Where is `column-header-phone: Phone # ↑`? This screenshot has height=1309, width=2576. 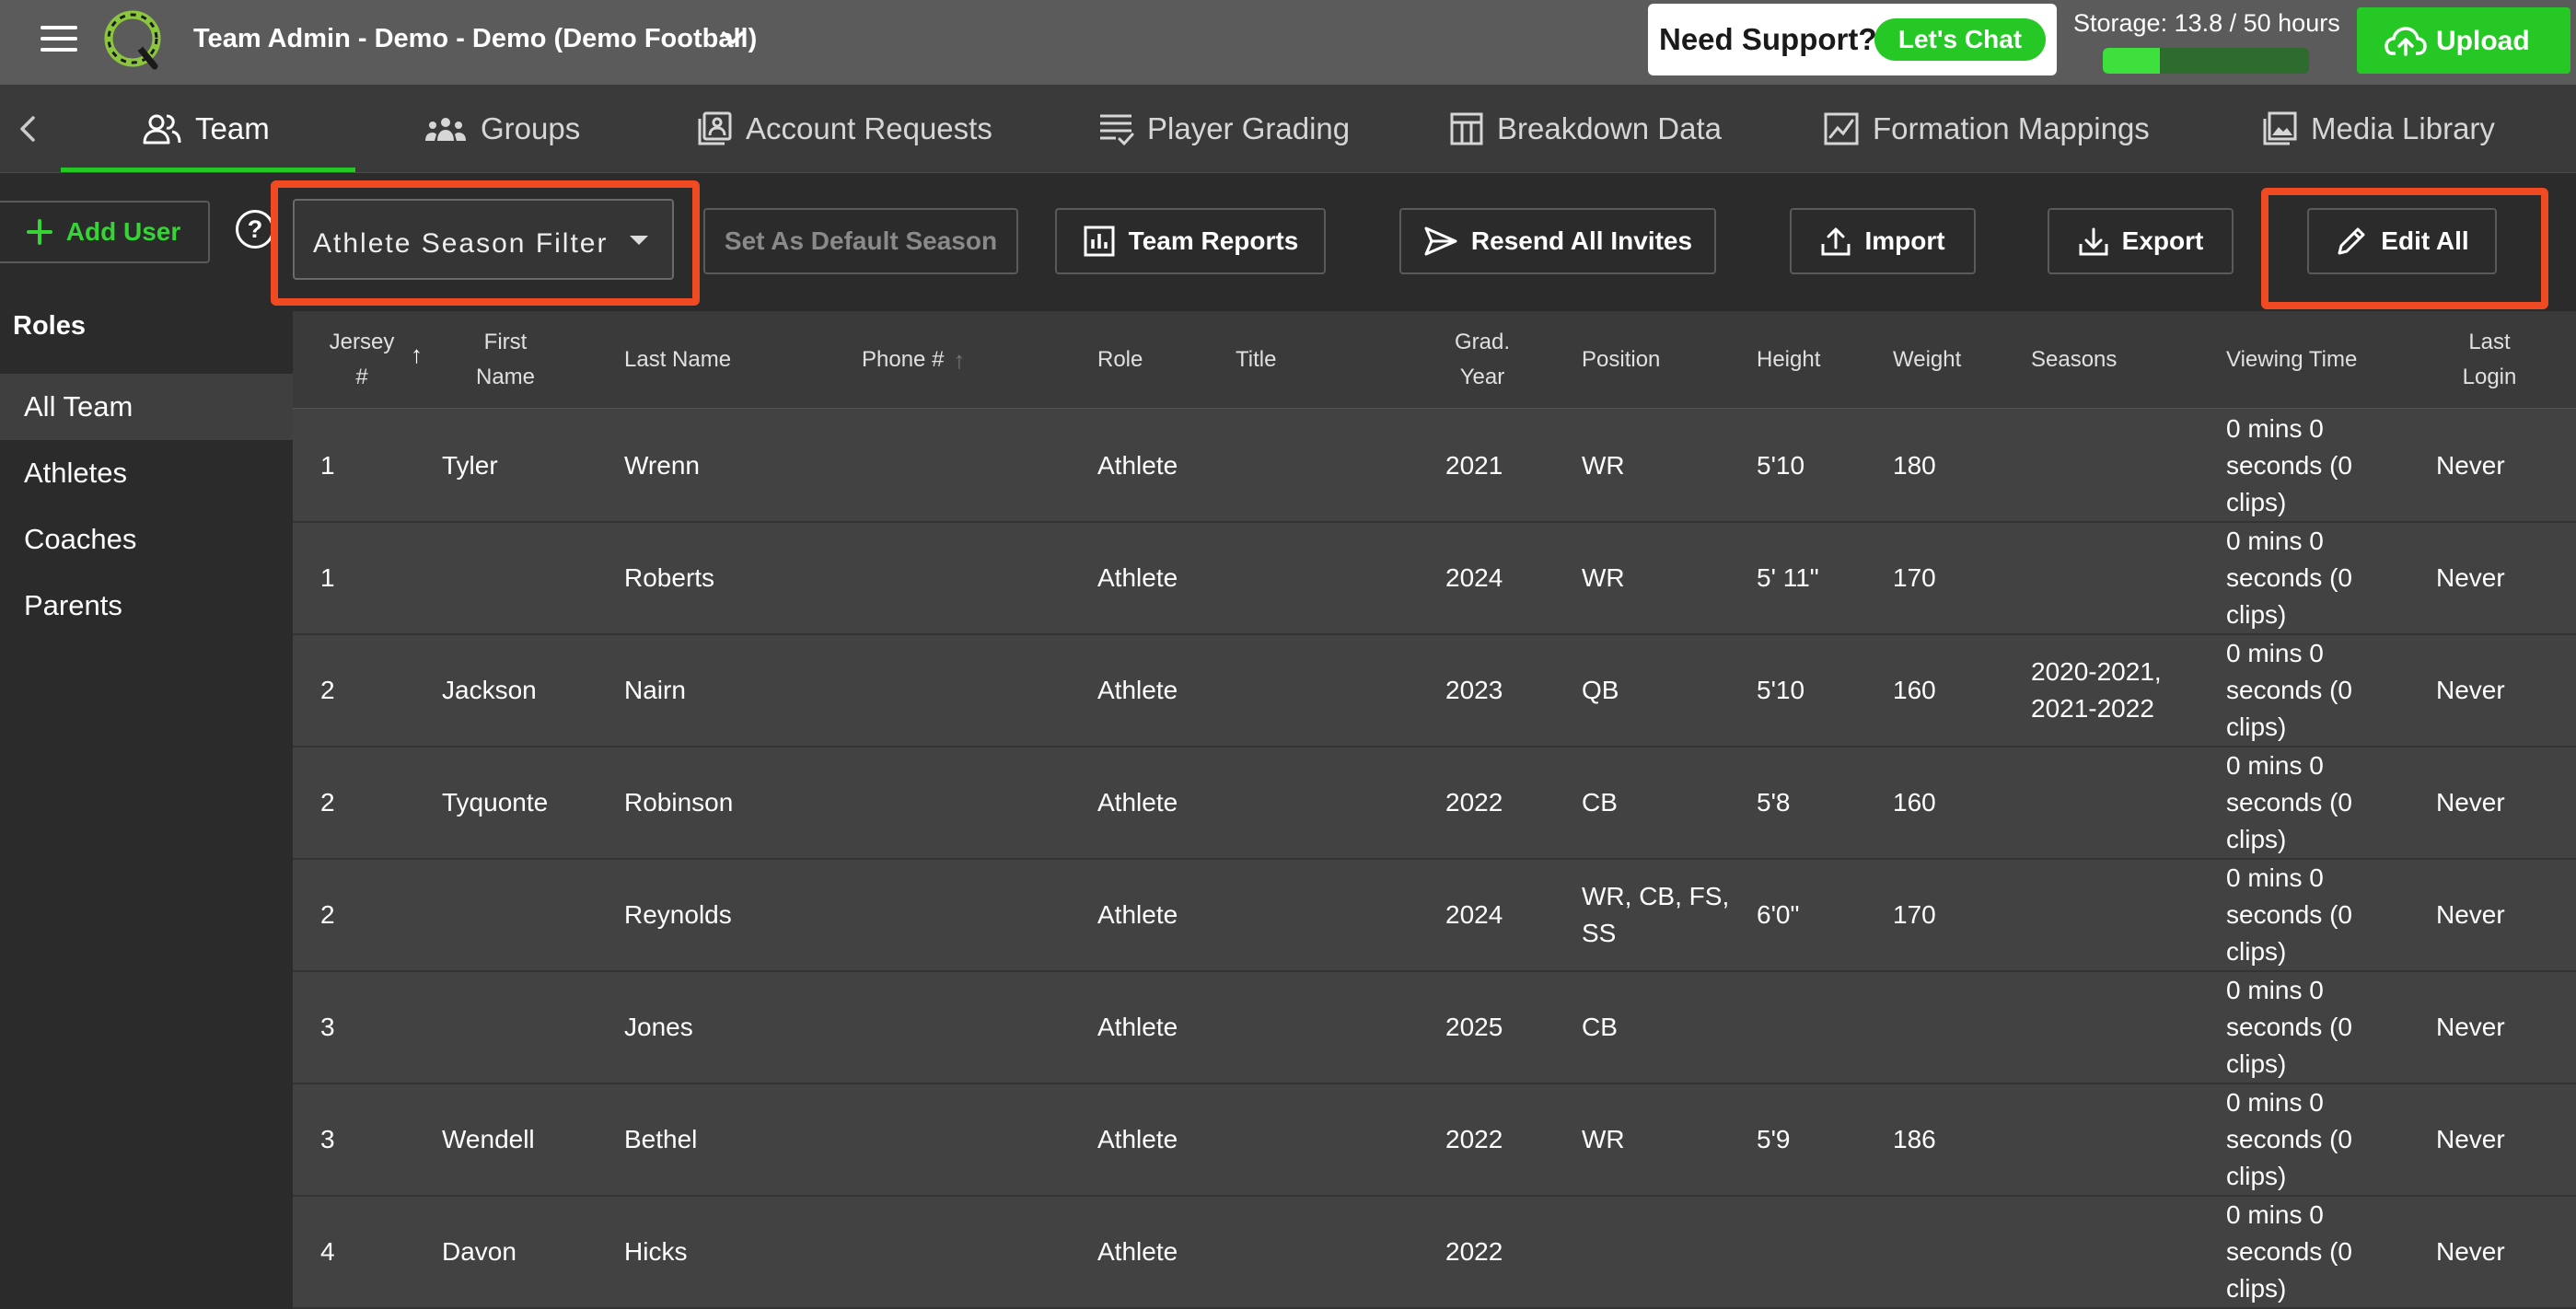 column-header-phone: Phone # ↑ is located at coordinates (913, 360).